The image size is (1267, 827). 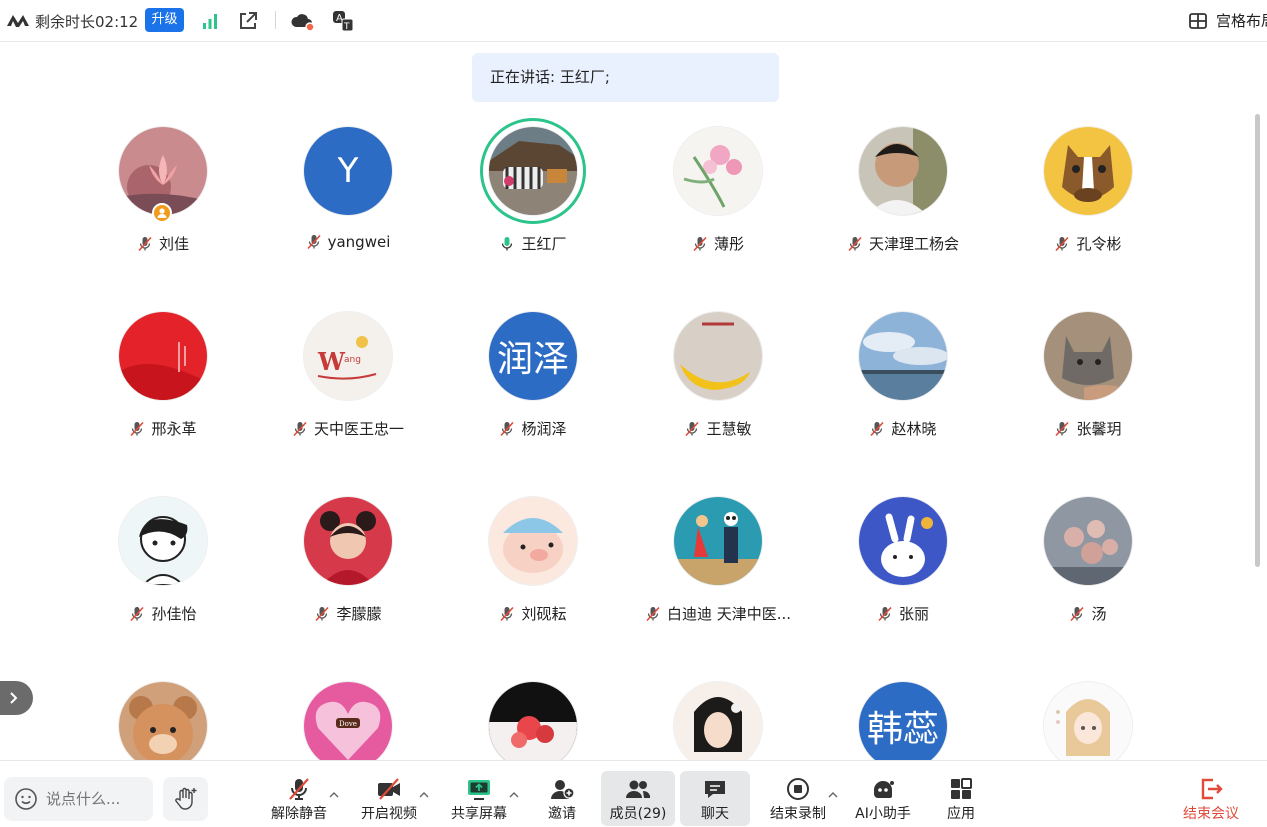 What do you see at coordinates (389, 798) in the screenshot?
I see `start-video-button: 开启视频` at bounding box center [389, 798].